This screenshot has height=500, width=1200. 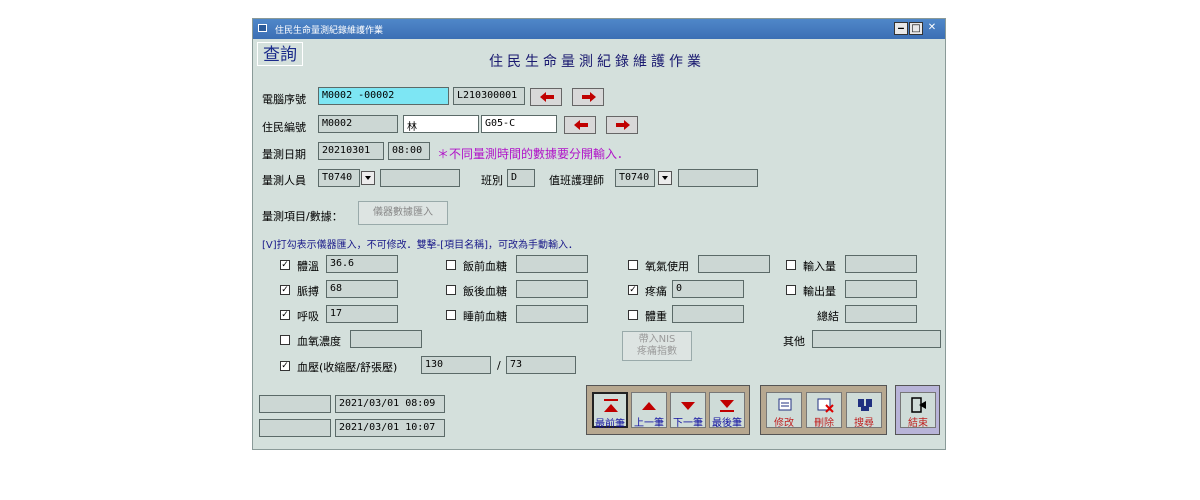 I want to click on maximize-button: □, so click(x=916, y=28).